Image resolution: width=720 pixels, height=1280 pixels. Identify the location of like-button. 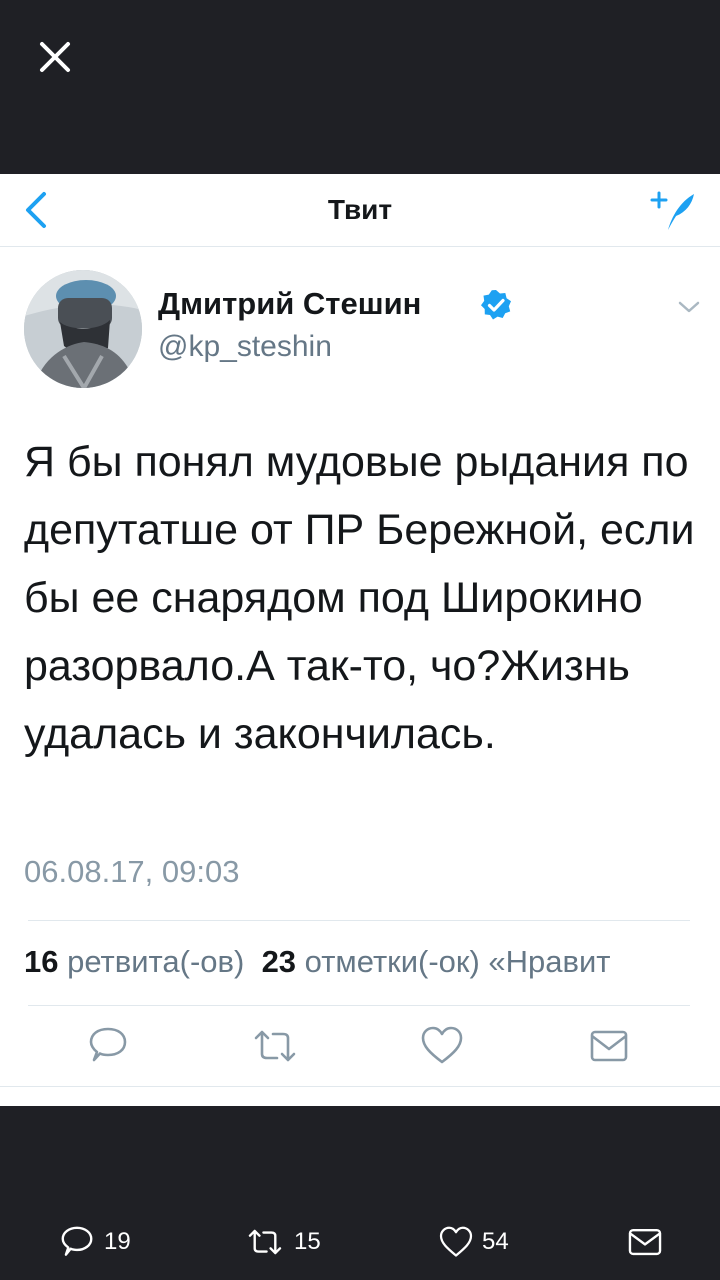
(442, 1046).